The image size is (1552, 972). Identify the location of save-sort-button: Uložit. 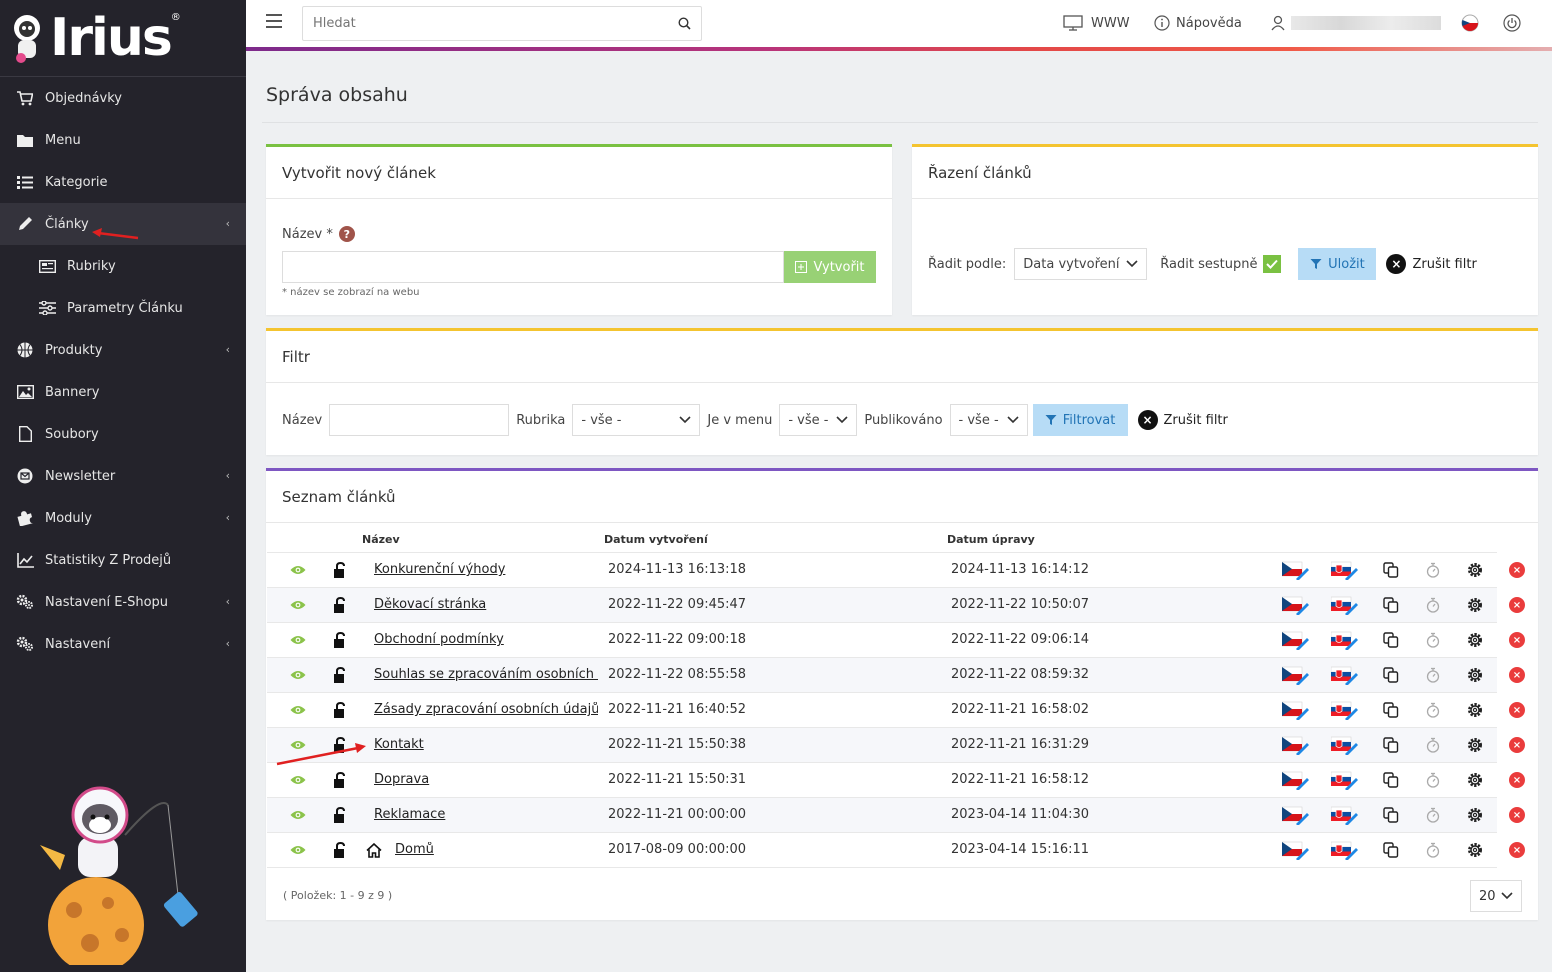
(1337, 264).